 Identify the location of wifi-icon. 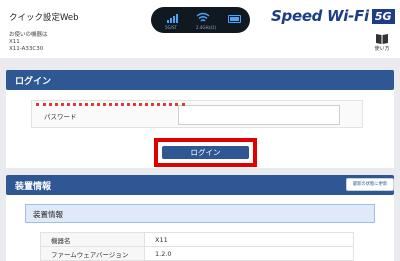
(203, 17).